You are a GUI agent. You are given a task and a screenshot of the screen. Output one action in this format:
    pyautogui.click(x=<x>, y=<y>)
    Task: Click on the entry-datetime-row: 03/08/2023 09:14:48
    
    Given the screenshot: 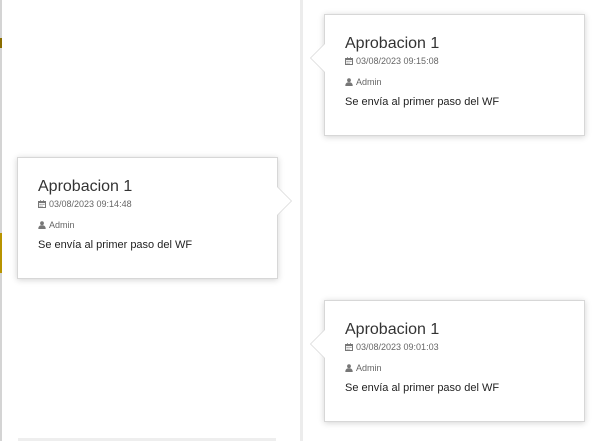 What is the action you would take?
    pyautogui.click(x=147, y=204)
    